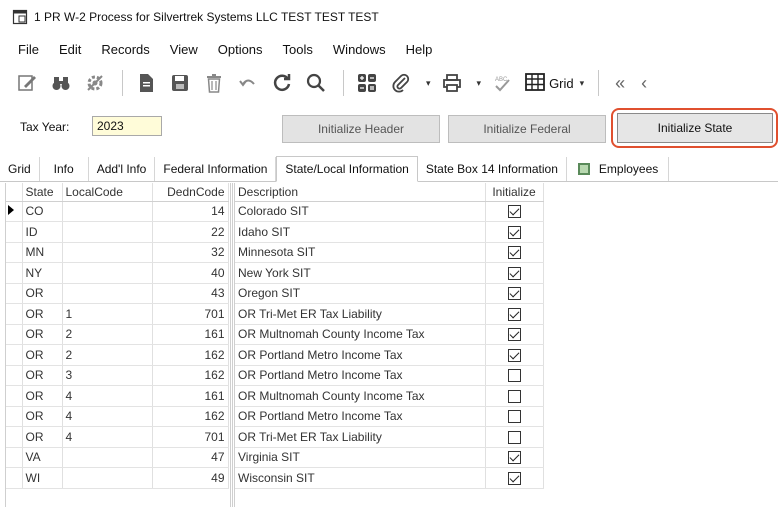 This screenshot has width=778, height=507. What do you see at coordinates (42, 478) in the screenshot?
I see `state-cell: WI` at bounding box center [42, 478].